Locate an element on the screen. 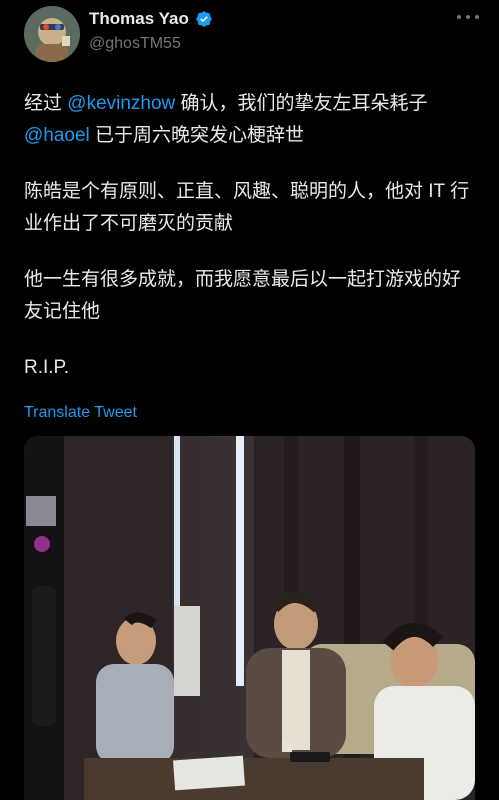  verified-badge-icon is located at coordinates (204, 19).